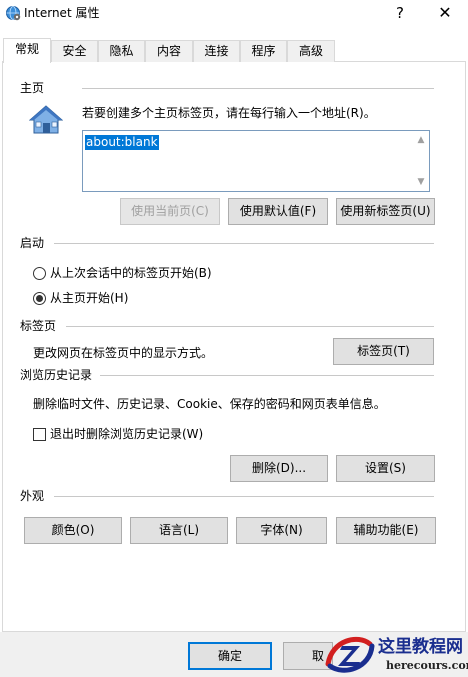 The height and width of the screenshot is (677, 468). I want to click on history-description: 删除临时文件、历史记录、Cookie、保存的密码和网页表单信息。, so click(209, 404).